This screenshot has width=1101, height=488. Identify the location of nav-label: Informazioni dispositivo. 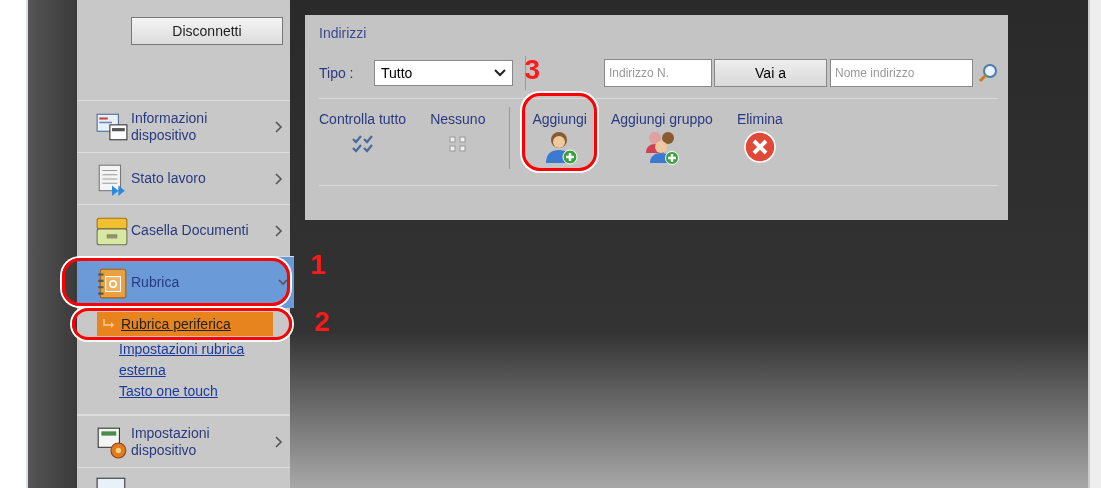
(169, 126).